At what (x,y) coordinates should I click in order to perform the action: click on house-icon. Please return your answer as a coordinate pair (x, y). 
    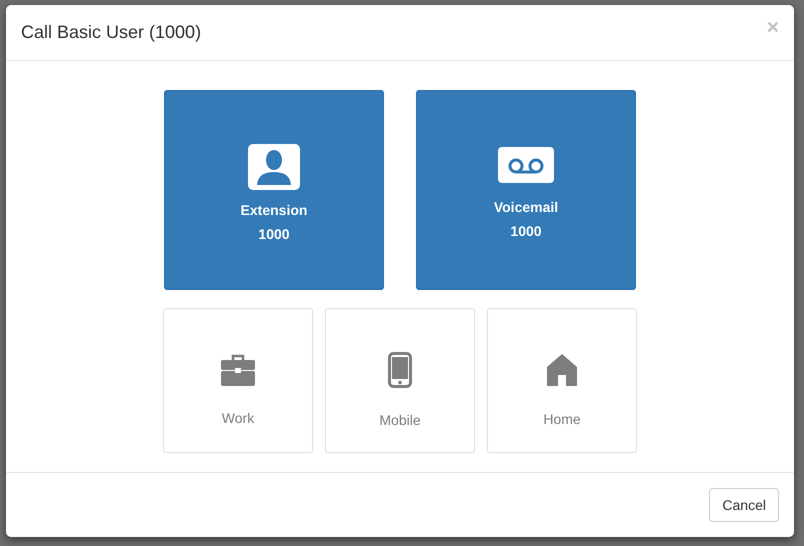
    Looking at the image, I should click on (562, 369).